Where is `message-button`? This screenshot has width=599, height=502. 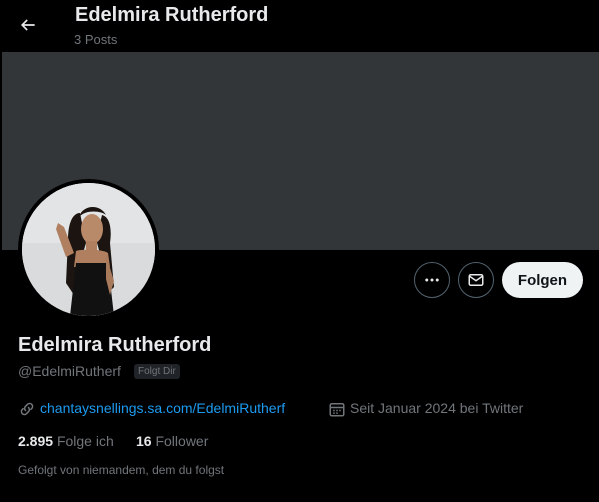 message-button is located at coordinates (476, 280).